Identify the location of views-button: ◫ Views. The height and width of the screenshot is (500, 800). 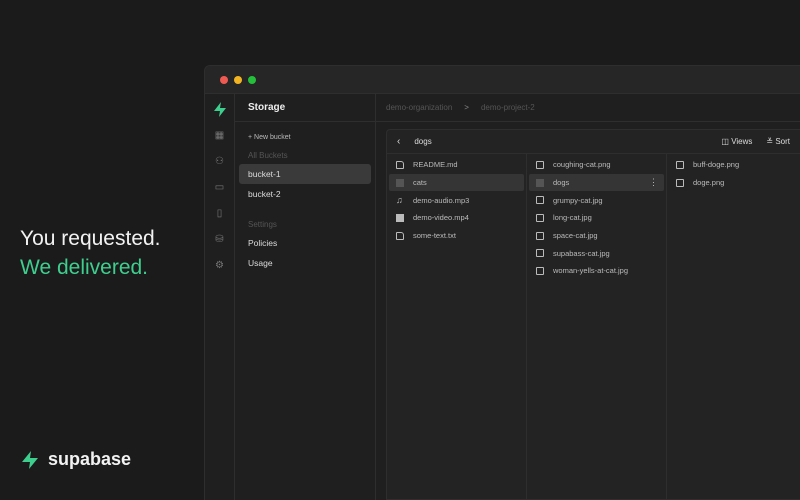
(736, 141).